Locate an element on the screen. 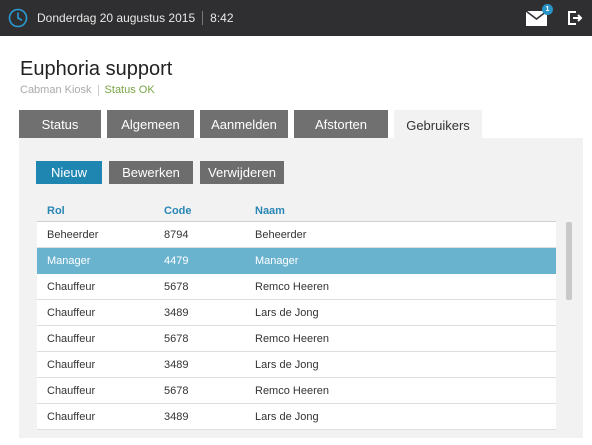  top-bar: Donderdag 20 augustus 2015 8:42 1 is located at coordinates (296, 18).